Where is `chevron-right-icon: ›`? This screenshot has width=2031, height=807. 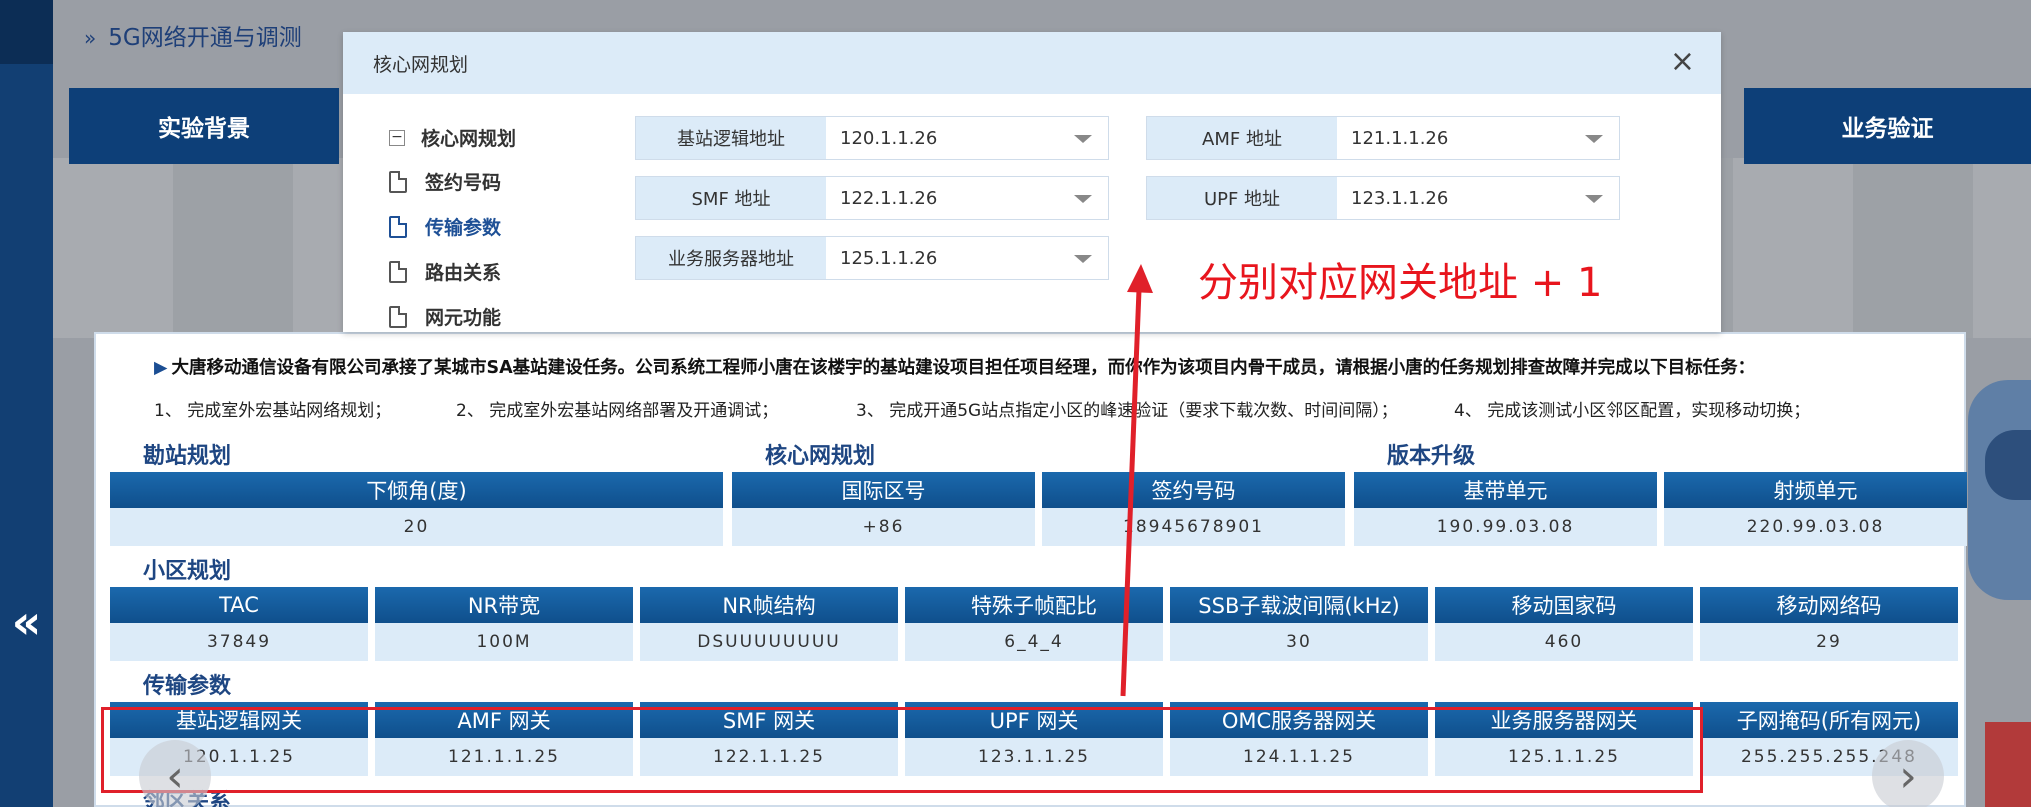
chevron-right-icon: › is located at coordinates (1908, 776).